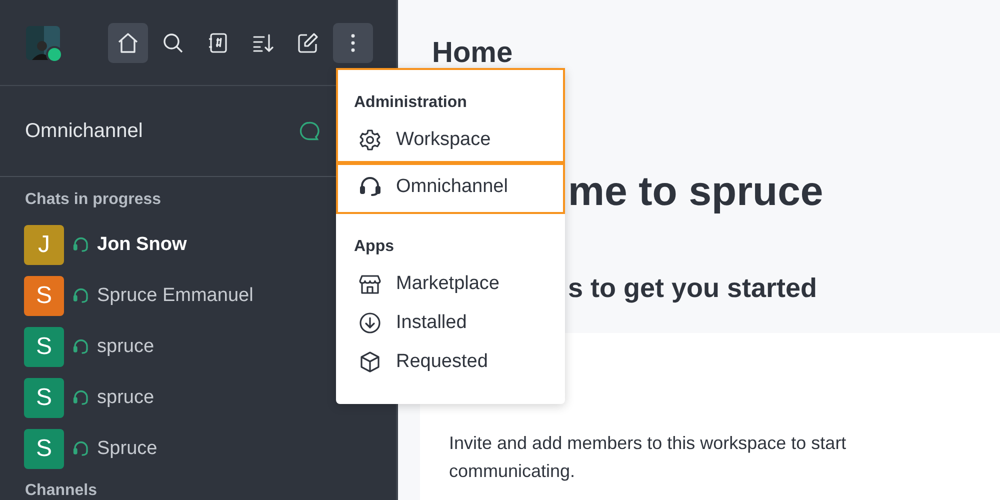 The width and height of the screenshot is (1000, 500). What do you see at coordinates (374, 247) in the screenshot?
I see `menu-heading: Apps` at bounding box center [374, 247].